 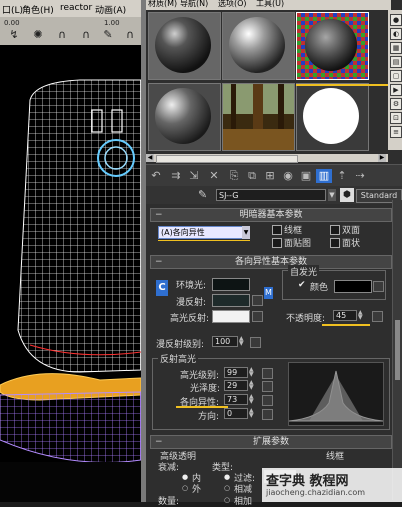 I want to click on aniso-basic-rollout-title: − 各向异性基本参数, so click(x=271, y=262).